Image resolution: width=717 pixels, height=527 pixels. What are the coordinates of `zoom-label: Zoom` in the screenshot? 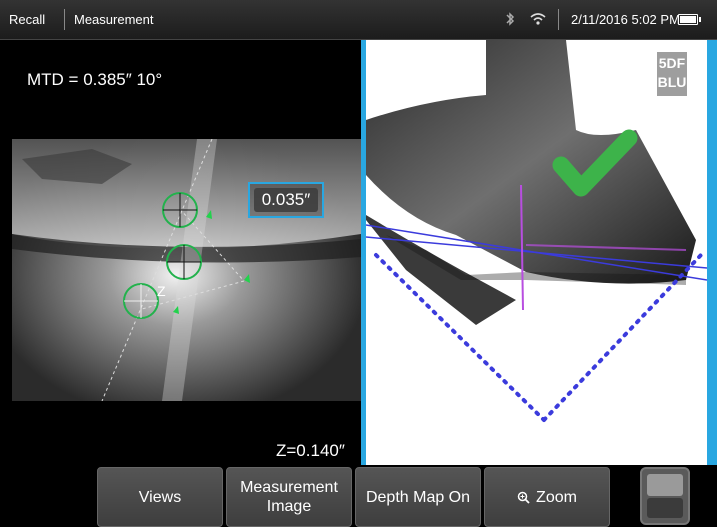 It's located at (556, 497).